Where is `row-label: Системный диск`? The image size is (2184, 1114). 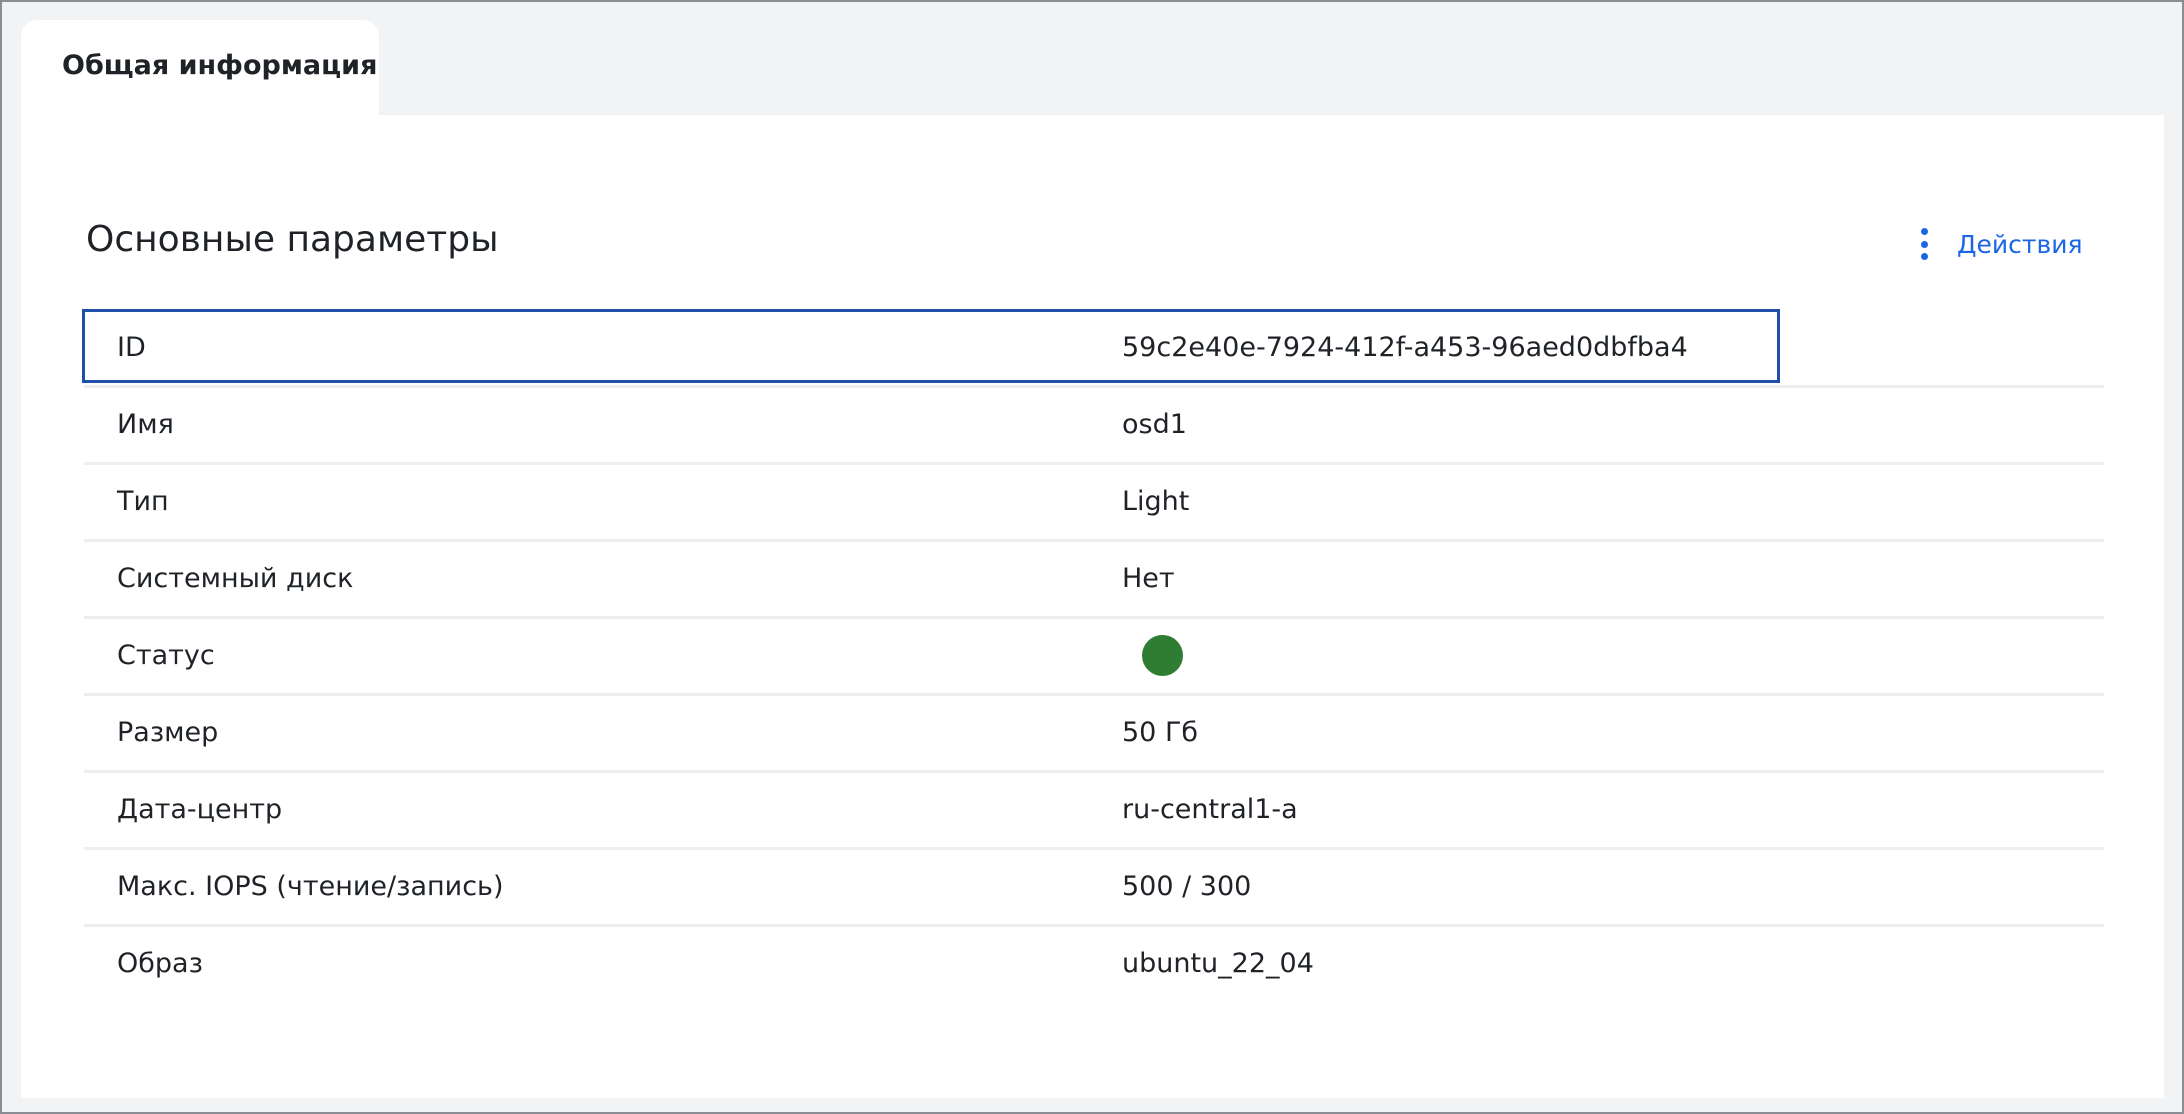 row-label: Системный диск is located at coordinates (235, 578).